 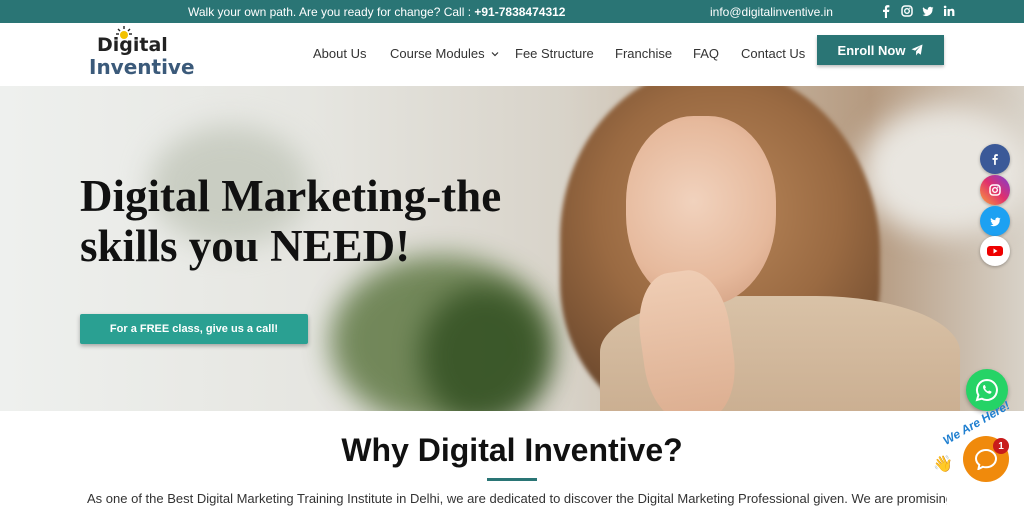 I want to click on enroll-now-button: Enroll Now, so click(x=880, y=50).